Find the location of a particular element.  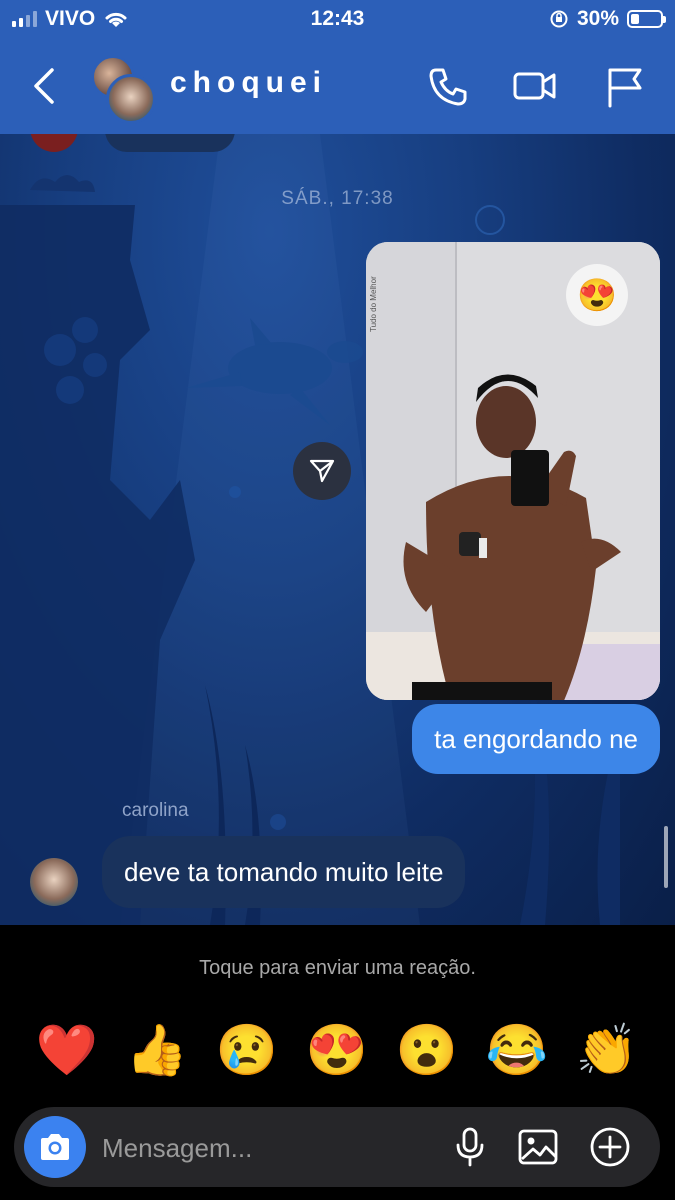

reaction-heart-eyes: 😍 is located at coordinates (337, 1050).